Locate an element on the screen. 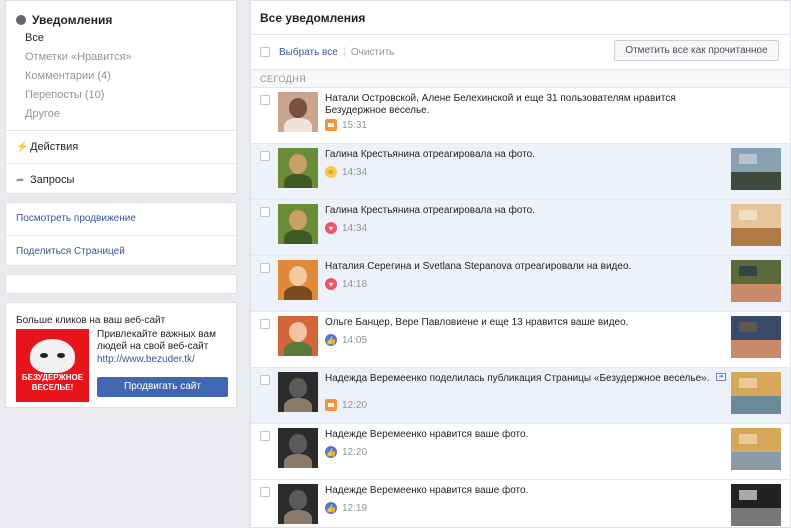  ad-title: Больше кликов на ваш веб-сайт is located at coordinates (91, 320).